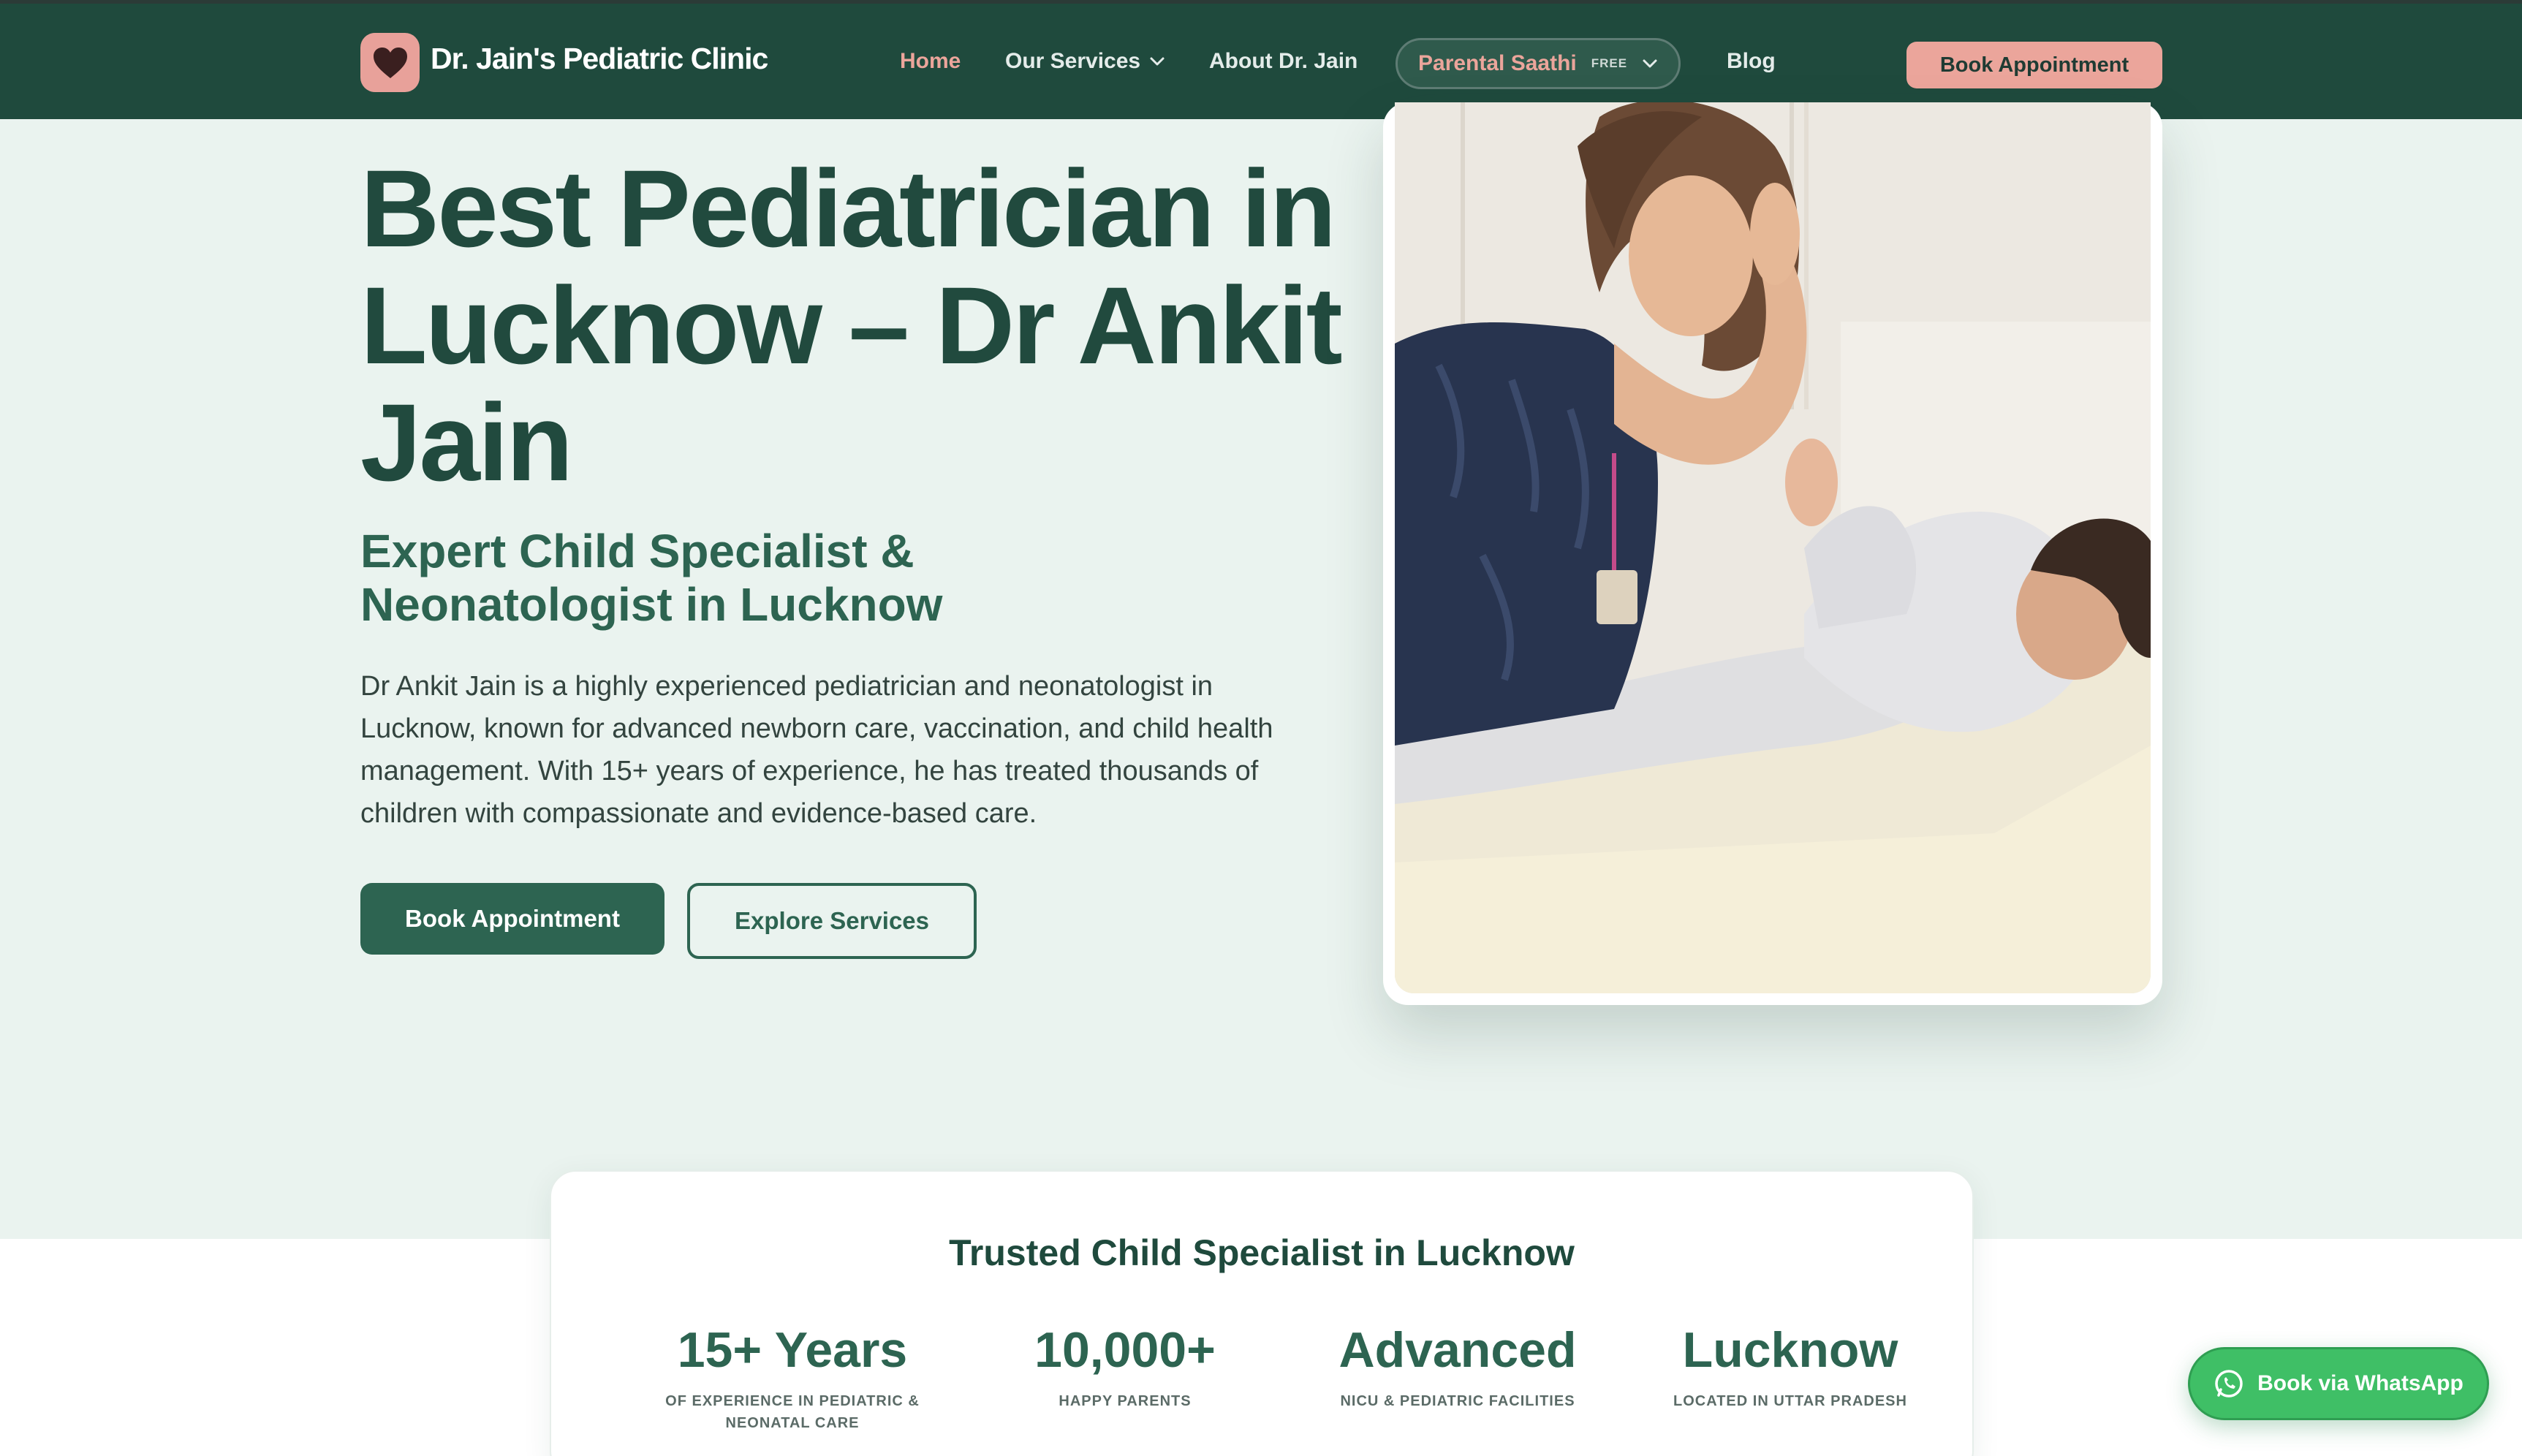  Describe the element at coordinates (2229, 1384) in the screenshot. I see `whatsapp-icon` at that location.